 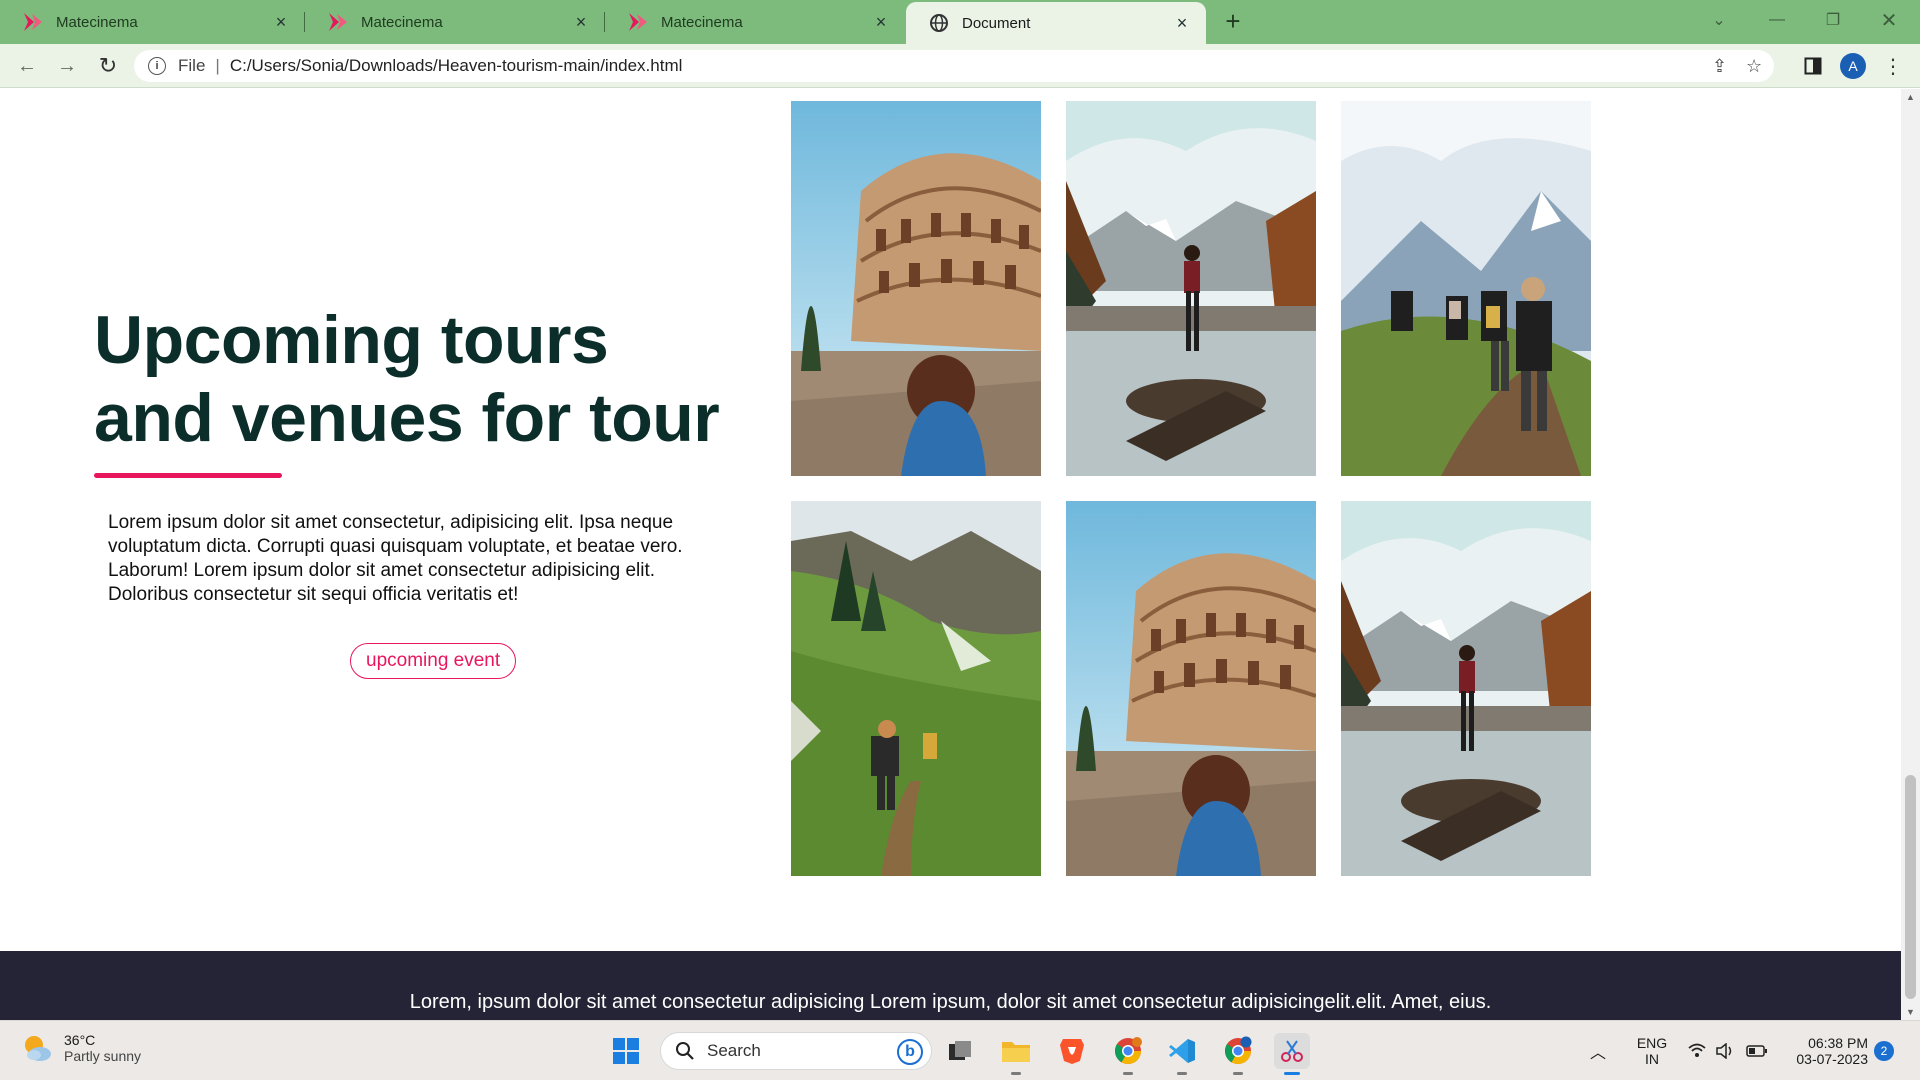 What do you see at coordinates (108, 66) in the screenshot?
I see `reload-icon: ↻` at bounding box center [108, 66].